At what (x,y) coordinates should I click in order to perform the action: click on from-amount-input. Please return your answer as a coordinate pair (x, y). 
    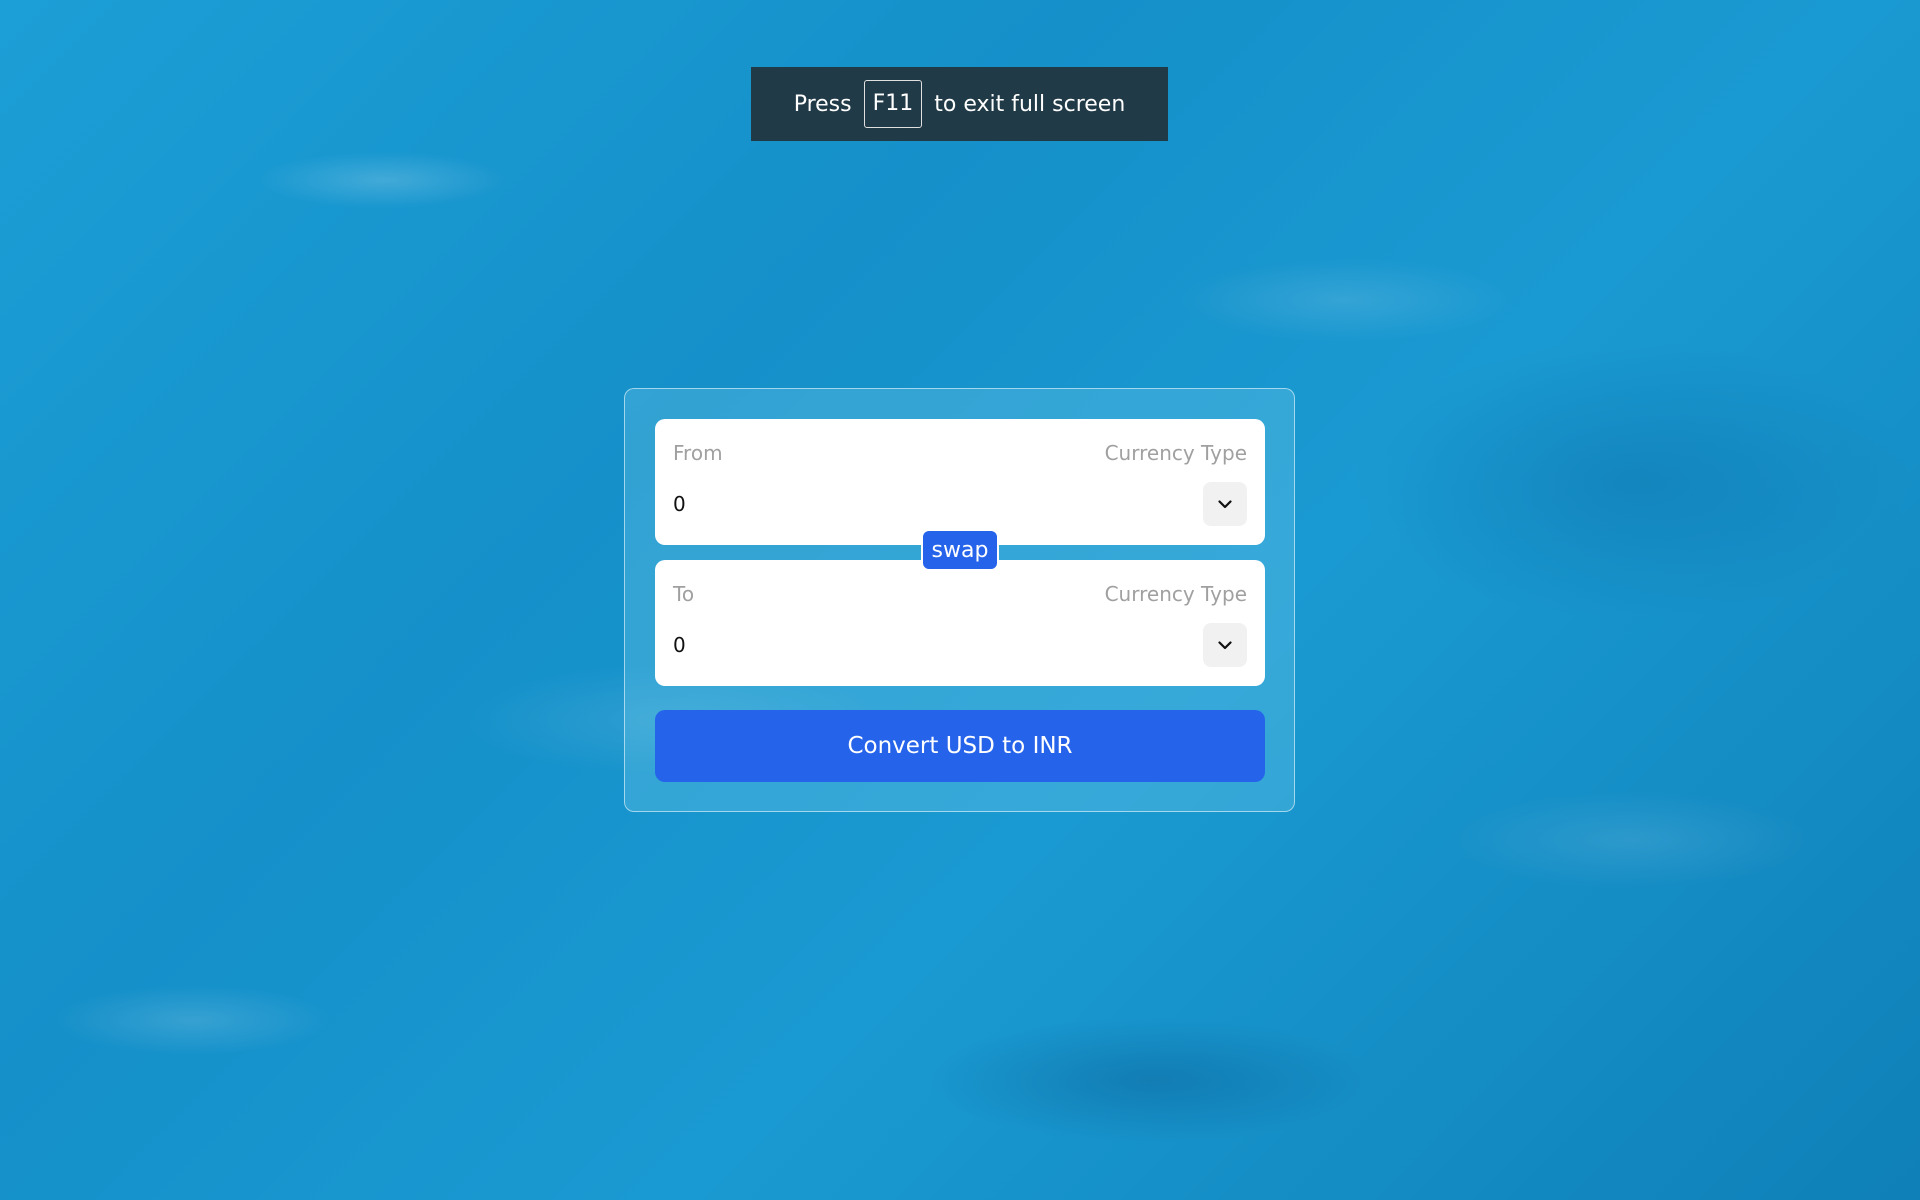
    Looking at the image, I should click on (883, 504).